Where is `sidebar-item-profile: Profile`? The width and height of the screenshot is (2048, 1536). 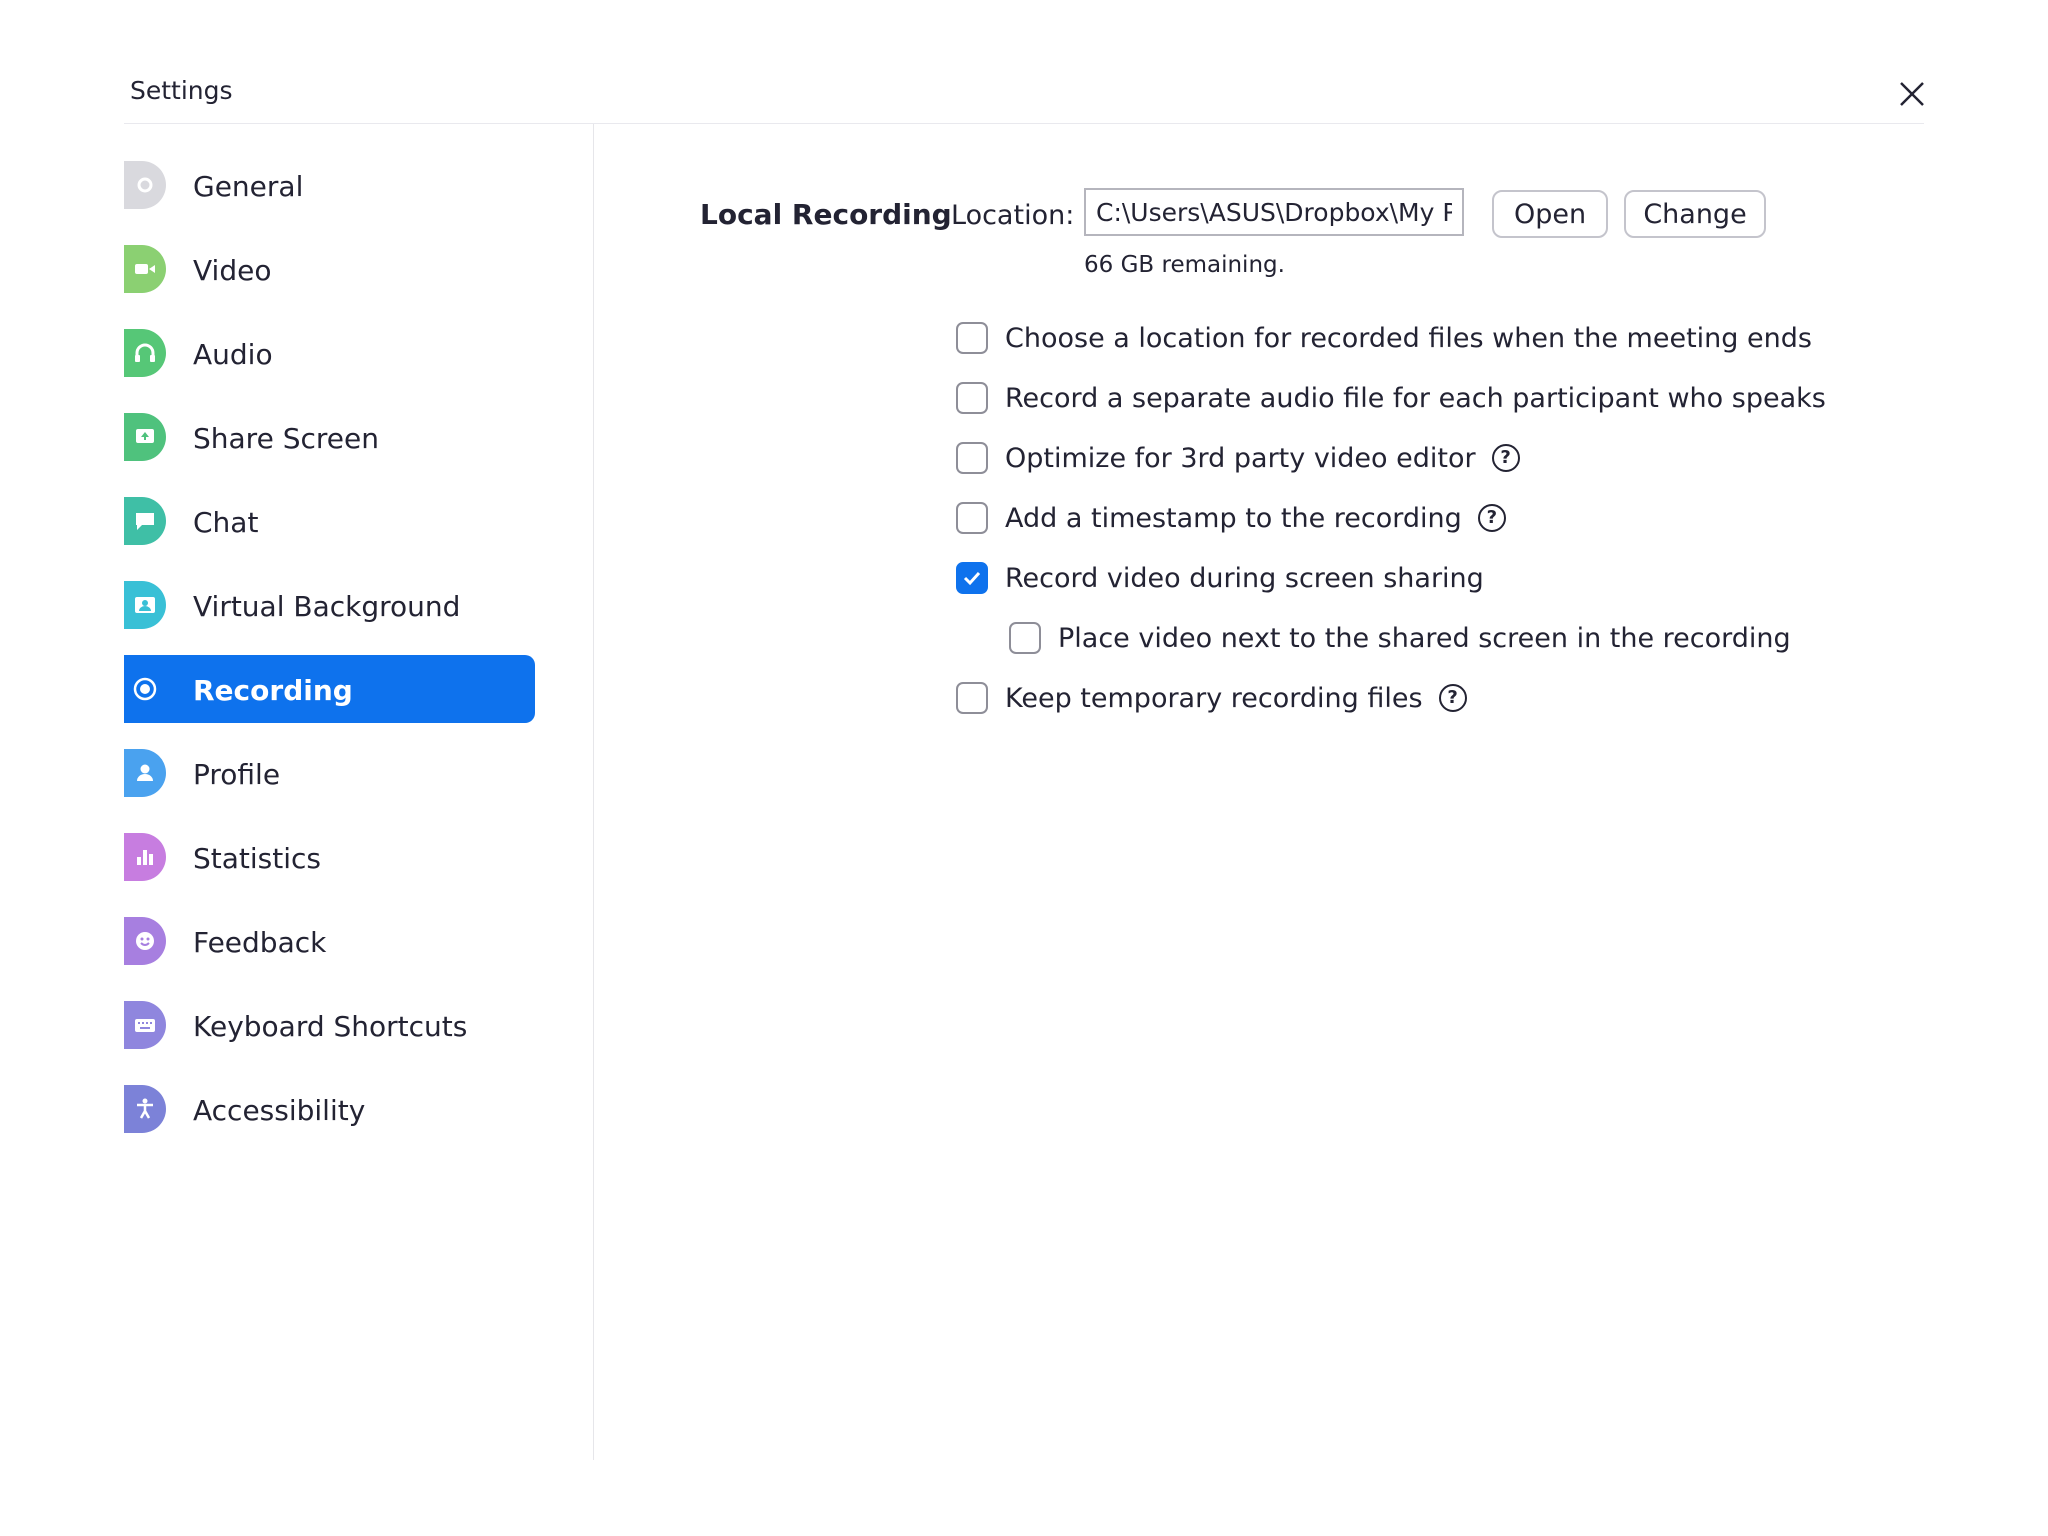
sidebar-item-profile: Profile is located at coordinates (329, 773).